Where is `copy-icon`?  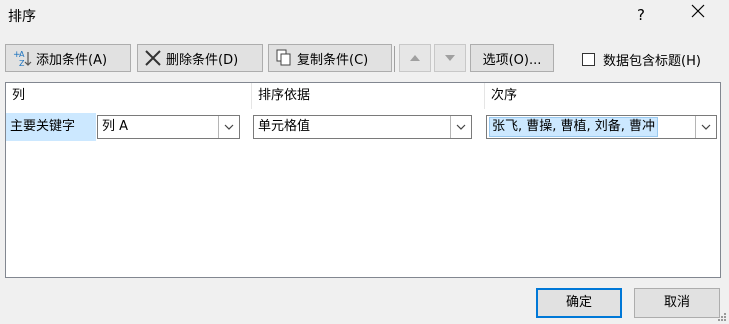
copy-icon is located at coordinates (283, 57).